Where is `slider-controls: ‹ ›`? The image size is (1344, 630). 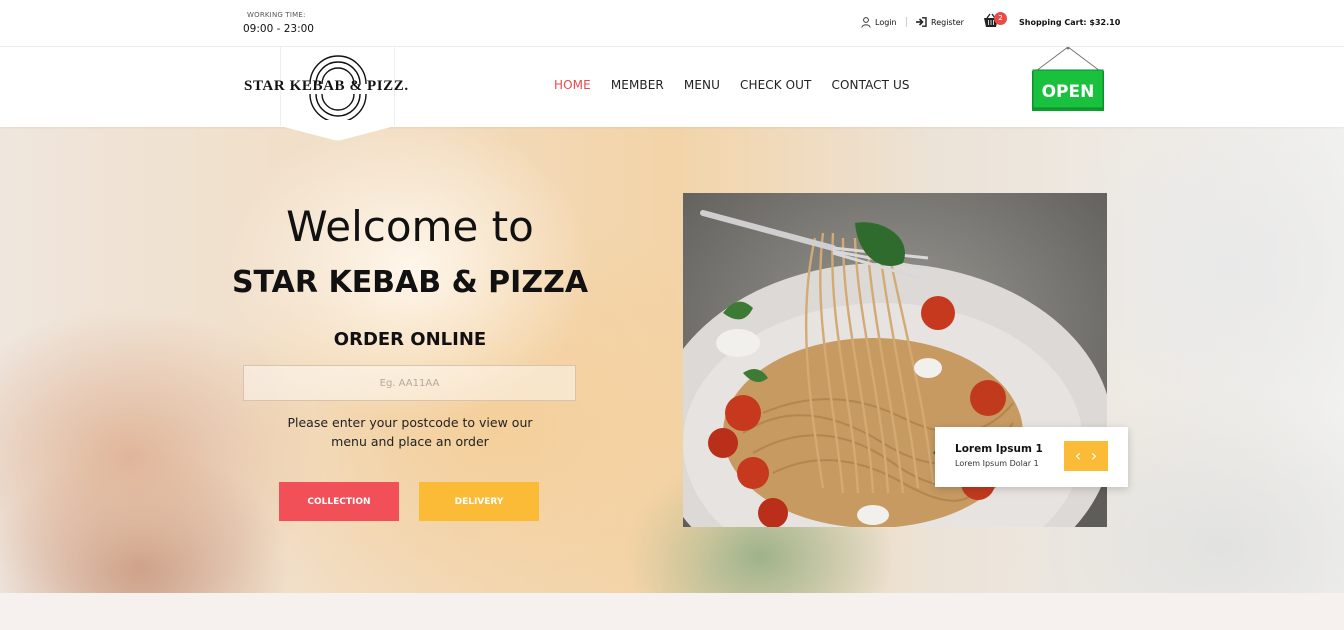 slider-controls: ‹ › is located at coordinates (1086, 456).